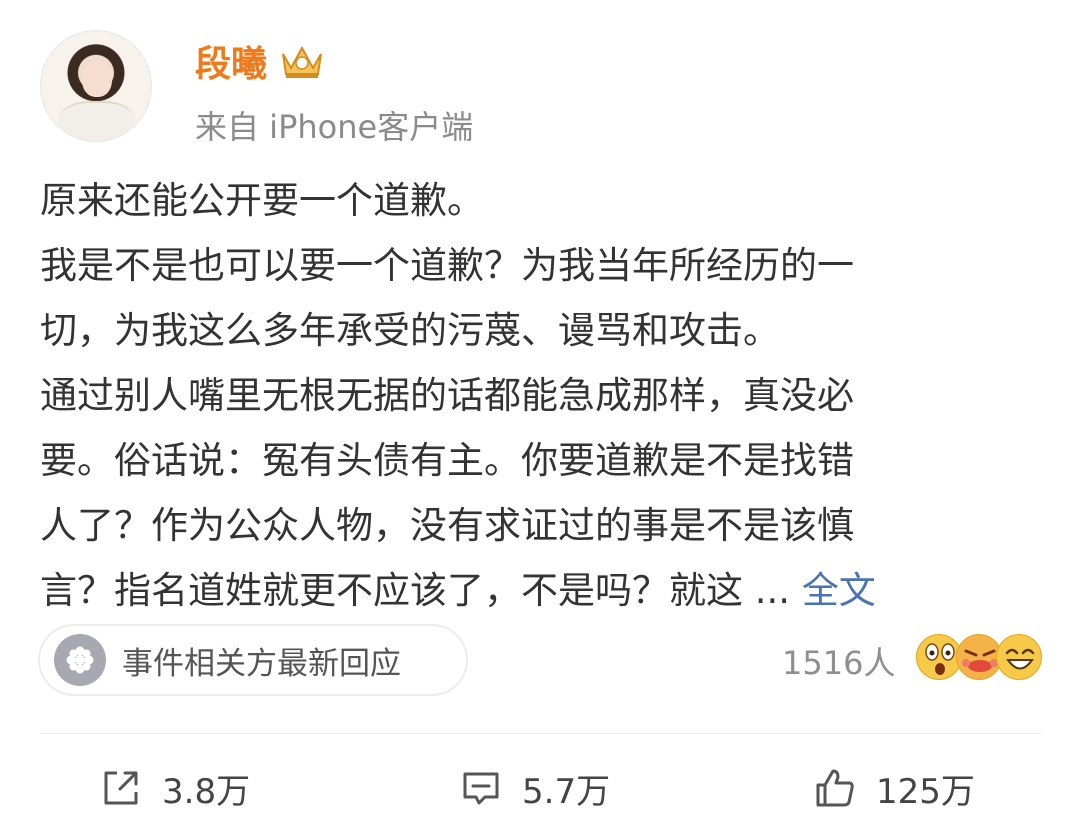 The width and height of the screenshot is (1080, 831). I want to click on flower-icon, so click(80, 660).